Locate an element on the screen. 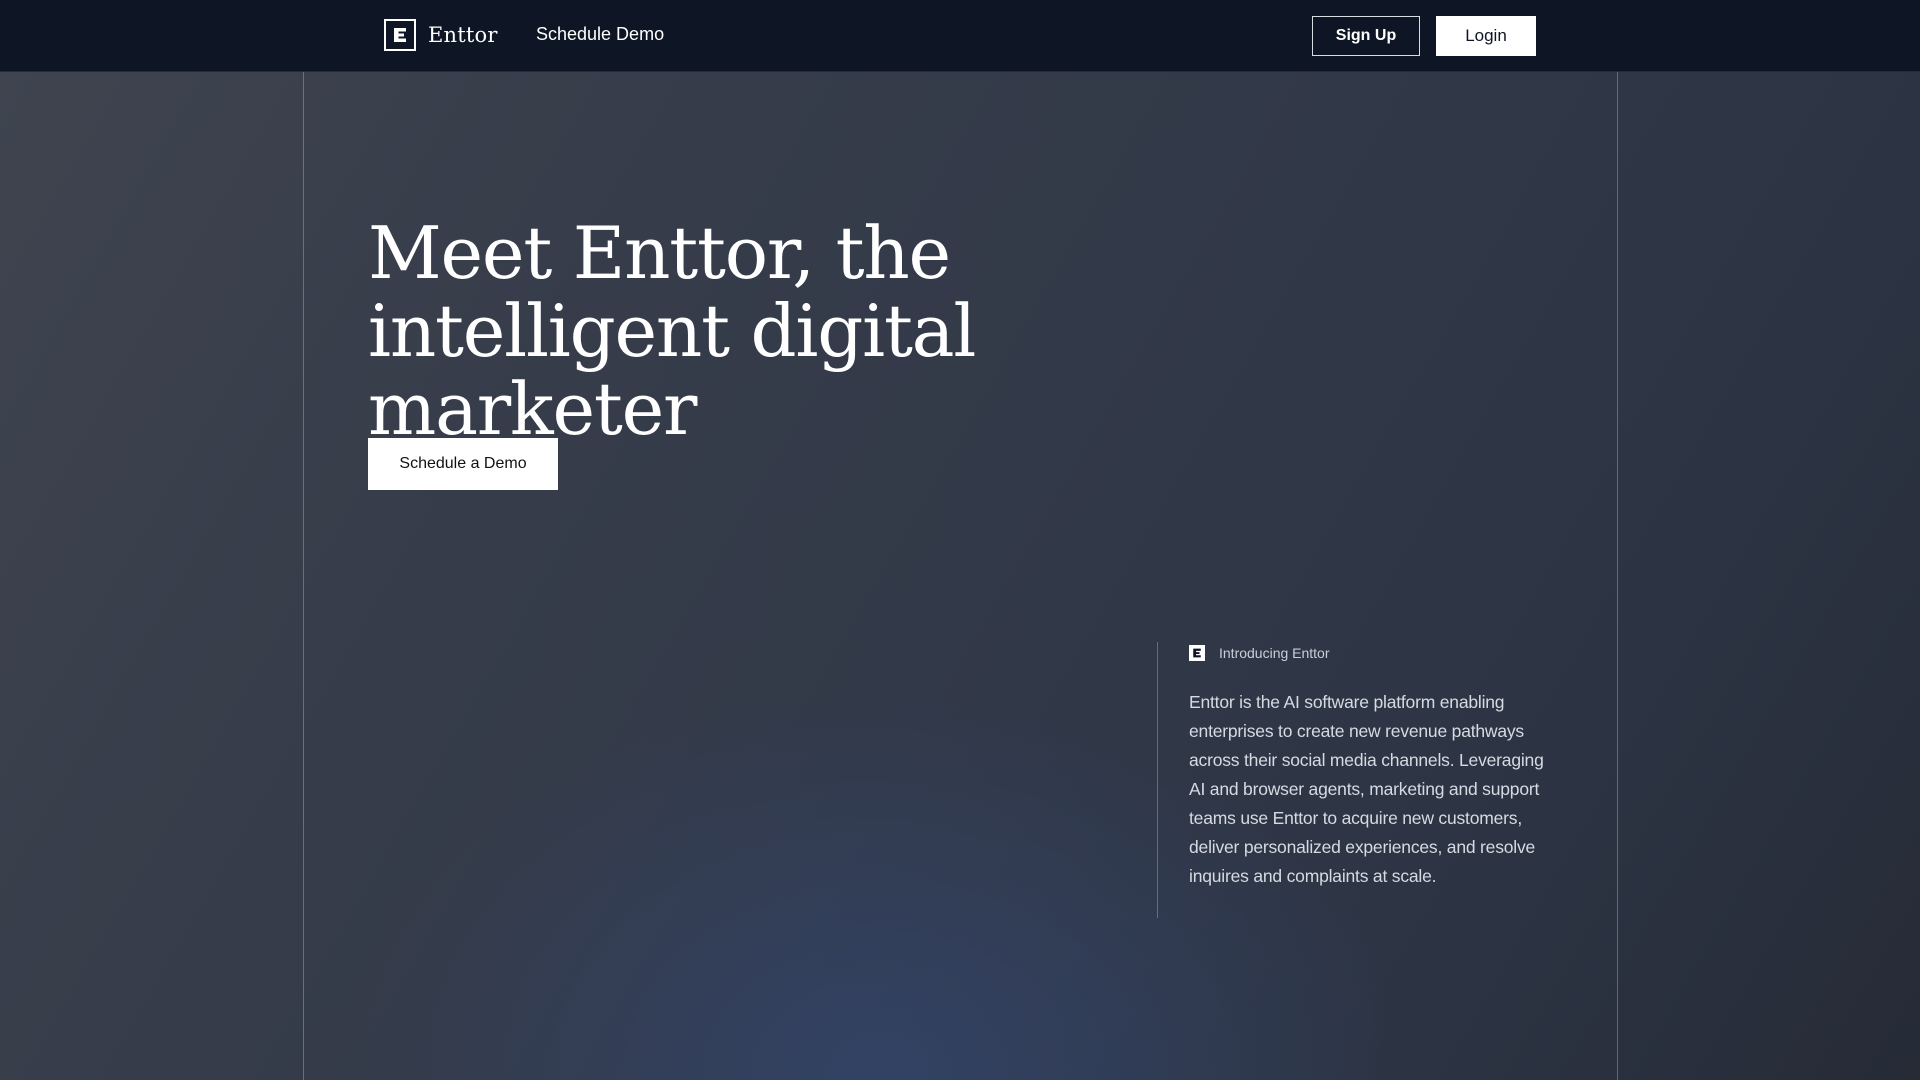 Image resolution: width=1920 pixels, height=1080 pixels. intro-divider is located at coordinates (1157, 780).